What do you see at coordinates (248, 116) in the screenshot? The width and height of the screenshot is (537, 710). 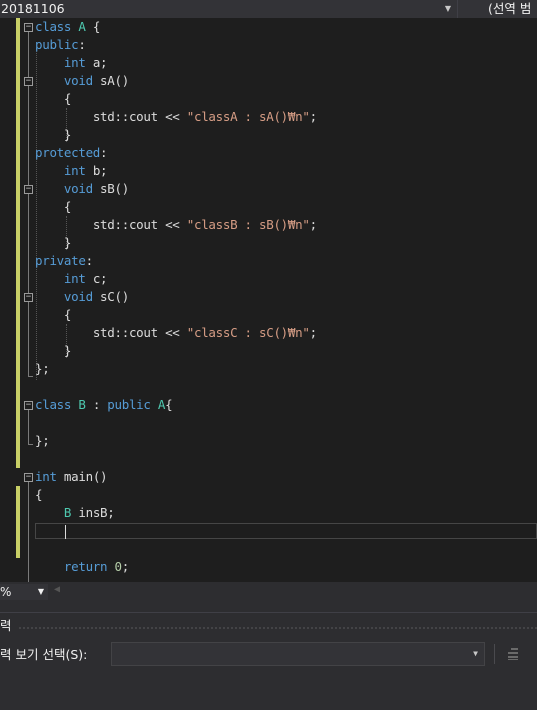 I see `string-literal: "classA : sA()₩n"` at bounding box center [248, 116].